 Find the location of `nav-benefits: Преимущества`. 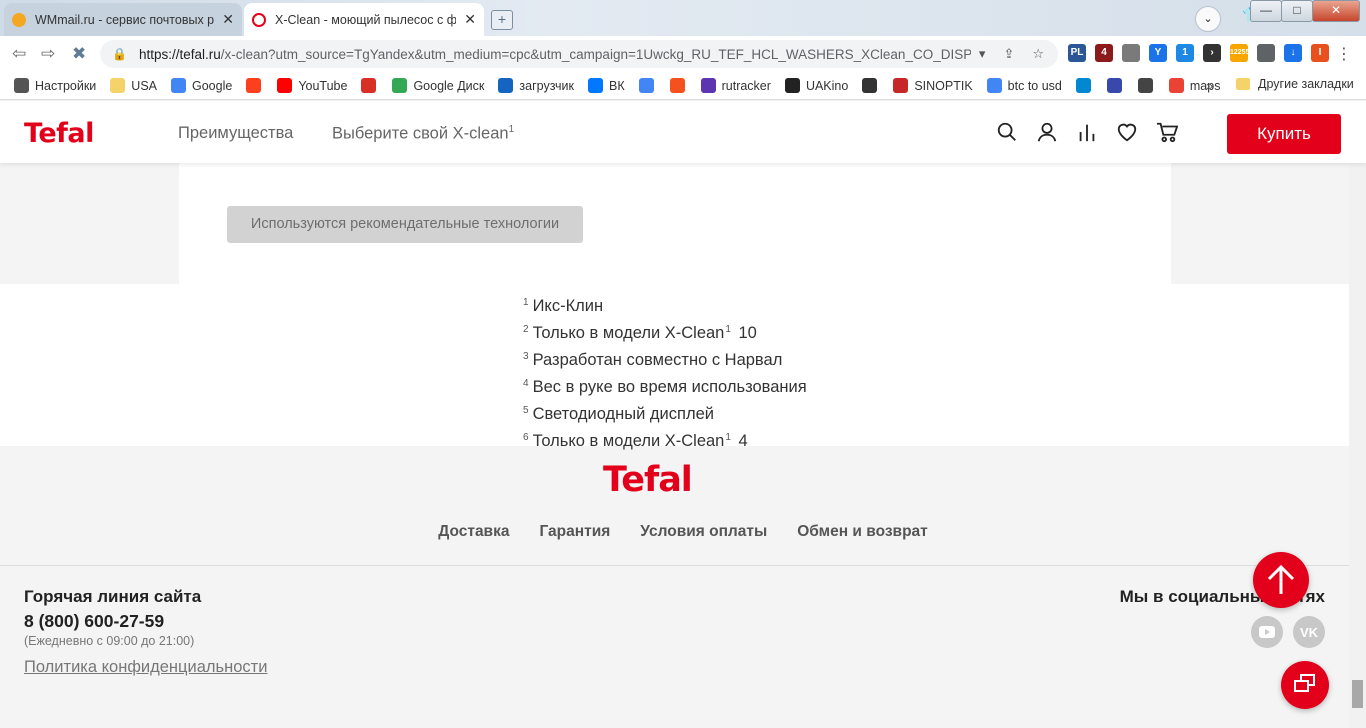

nav-benefits: Преимущества is located at coordinates (235, 133).